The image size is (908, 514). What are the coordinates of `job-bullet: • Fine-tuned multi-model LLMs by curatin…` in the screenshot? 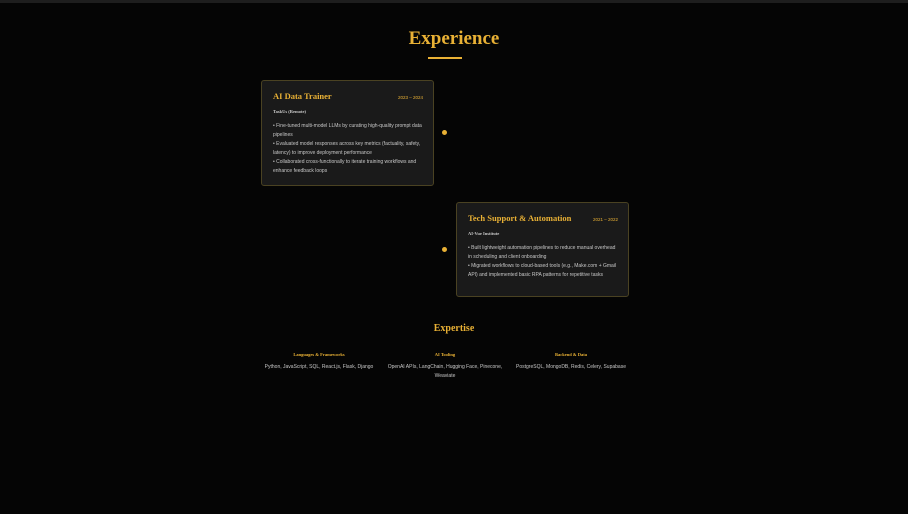 It's located at (347, 130).